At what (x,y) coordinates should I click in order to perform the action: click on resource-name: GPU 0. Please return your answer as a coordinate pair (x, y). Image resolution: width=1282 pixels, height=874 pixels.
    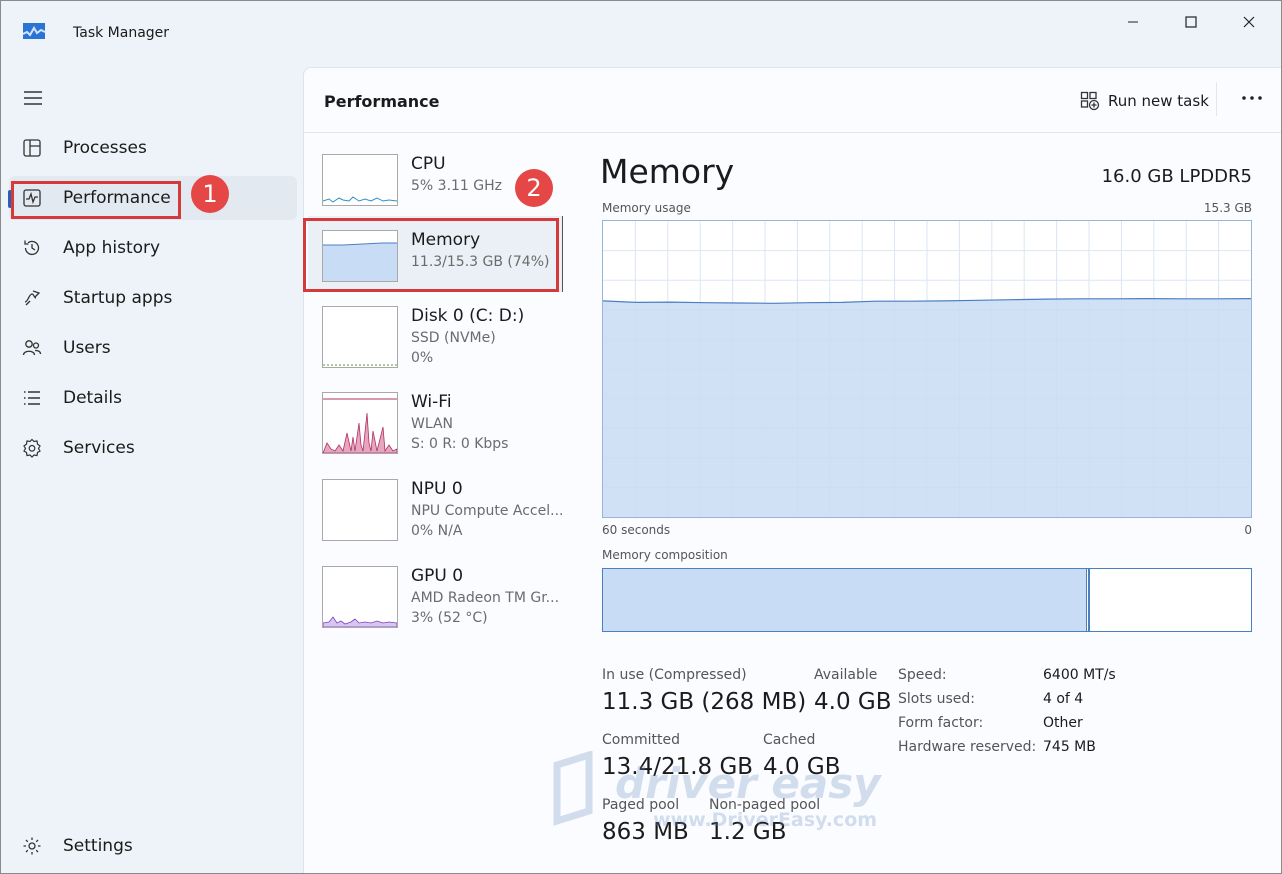
    Looking at the image, I should click on (437, 576).